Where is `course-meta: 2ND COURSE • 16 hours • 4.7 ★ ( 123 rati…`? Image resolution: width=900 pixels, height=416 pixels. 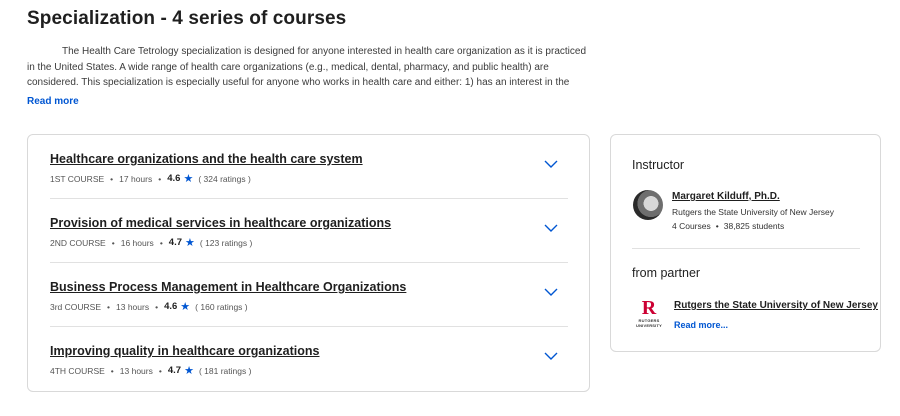
course-meta: 2ND COURSE • 16 hours • 4.7 ★ ( 123 rati… is located at coordinates (151, 242).